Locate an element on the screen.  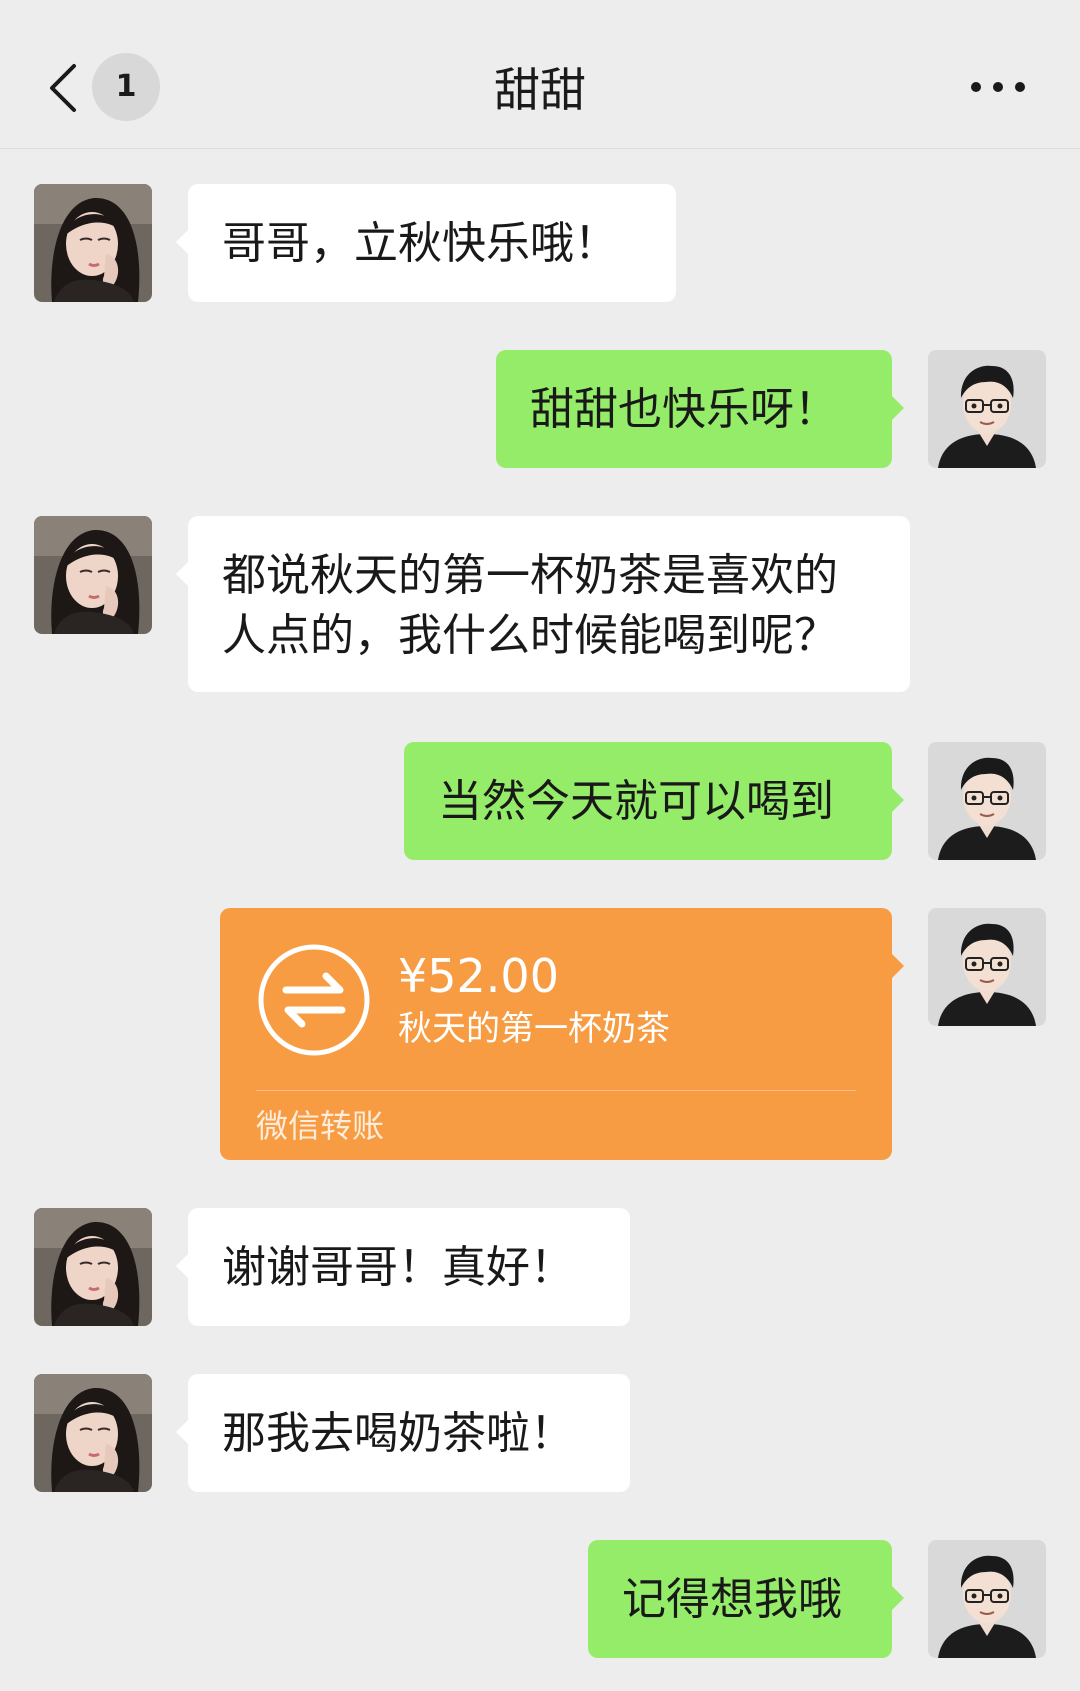
message-text: 当然今天就可以喝到 is located at coordinates (636, 801).